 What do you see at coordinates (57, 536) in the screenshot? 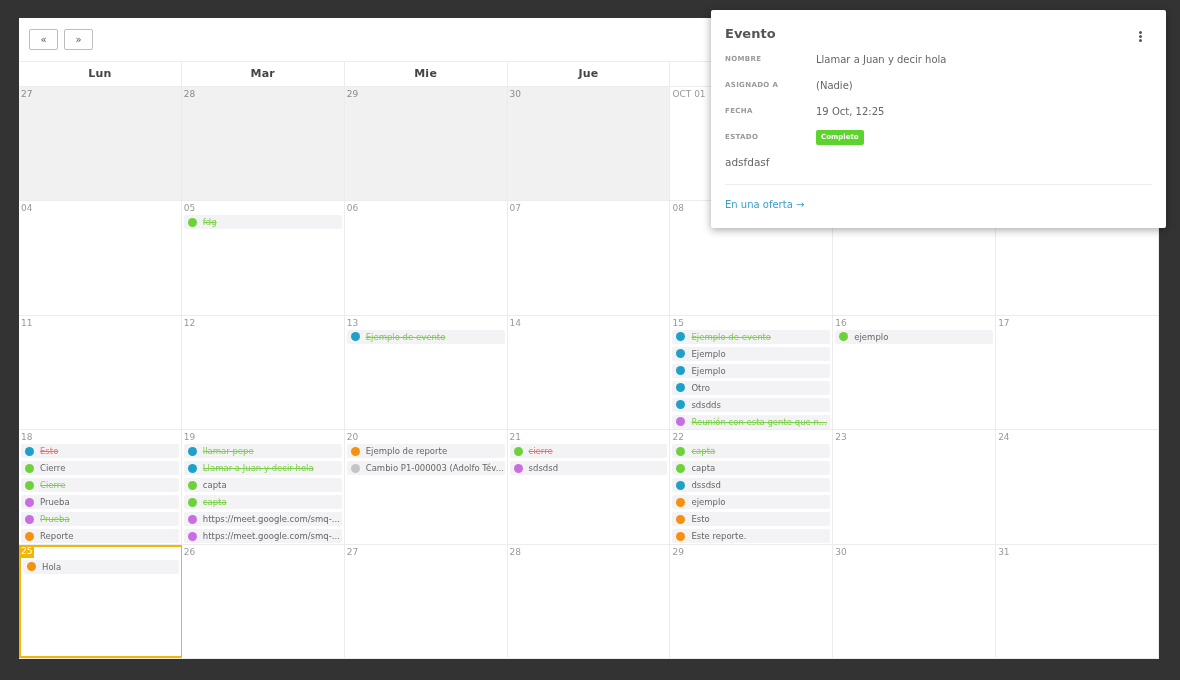
I see `event-title: Reporte` at bounding box center [57, 536].